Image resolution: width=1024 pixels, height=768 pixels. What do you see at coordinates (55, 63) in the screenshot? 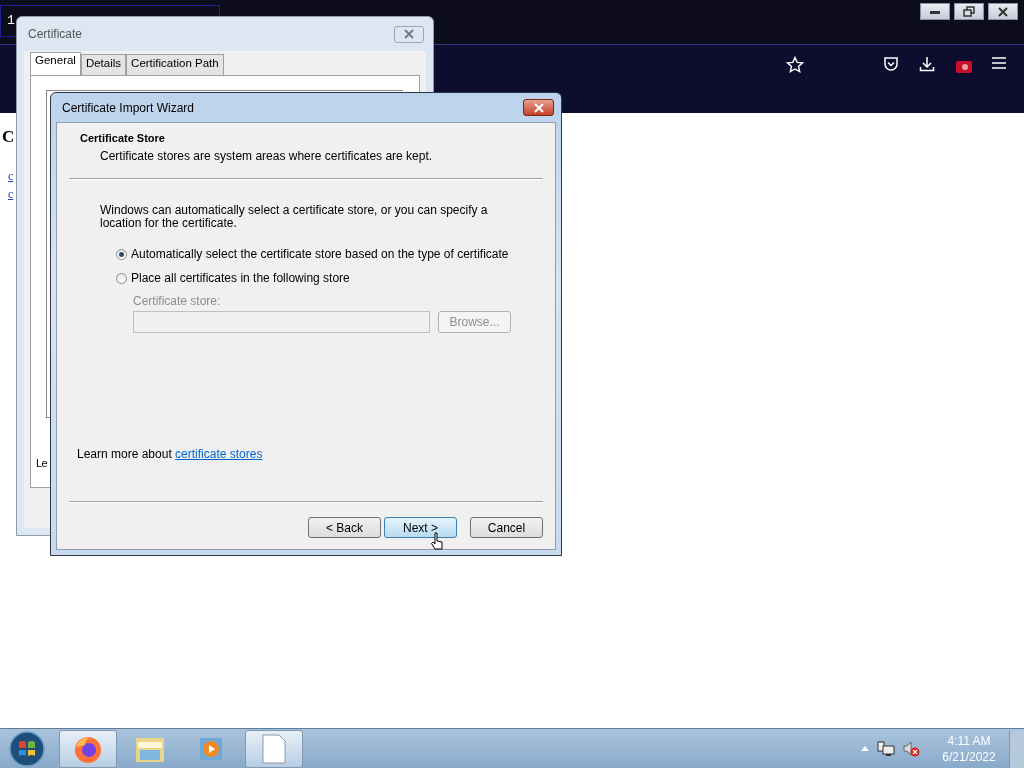
I see `tab: General` at bounding box center [55, 63].